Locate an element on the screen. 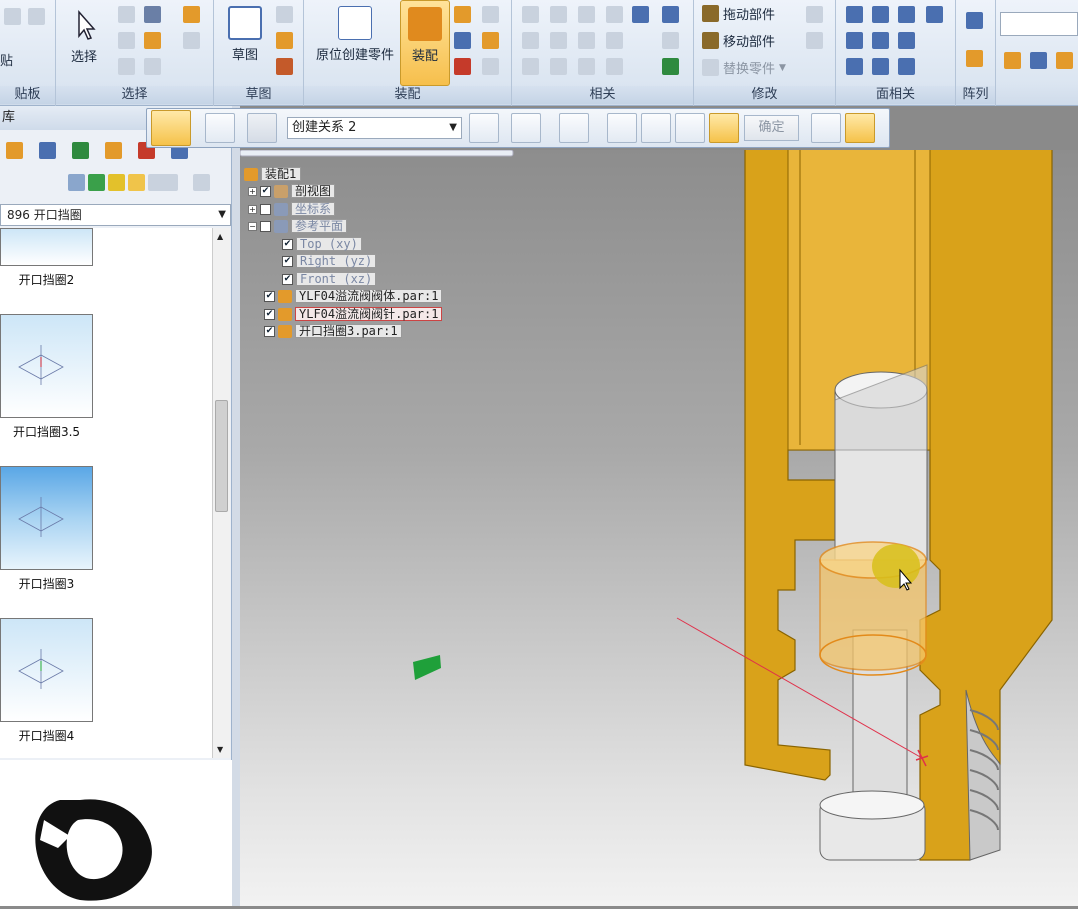  tangent-face-icon is located at coordinates (880, 66).